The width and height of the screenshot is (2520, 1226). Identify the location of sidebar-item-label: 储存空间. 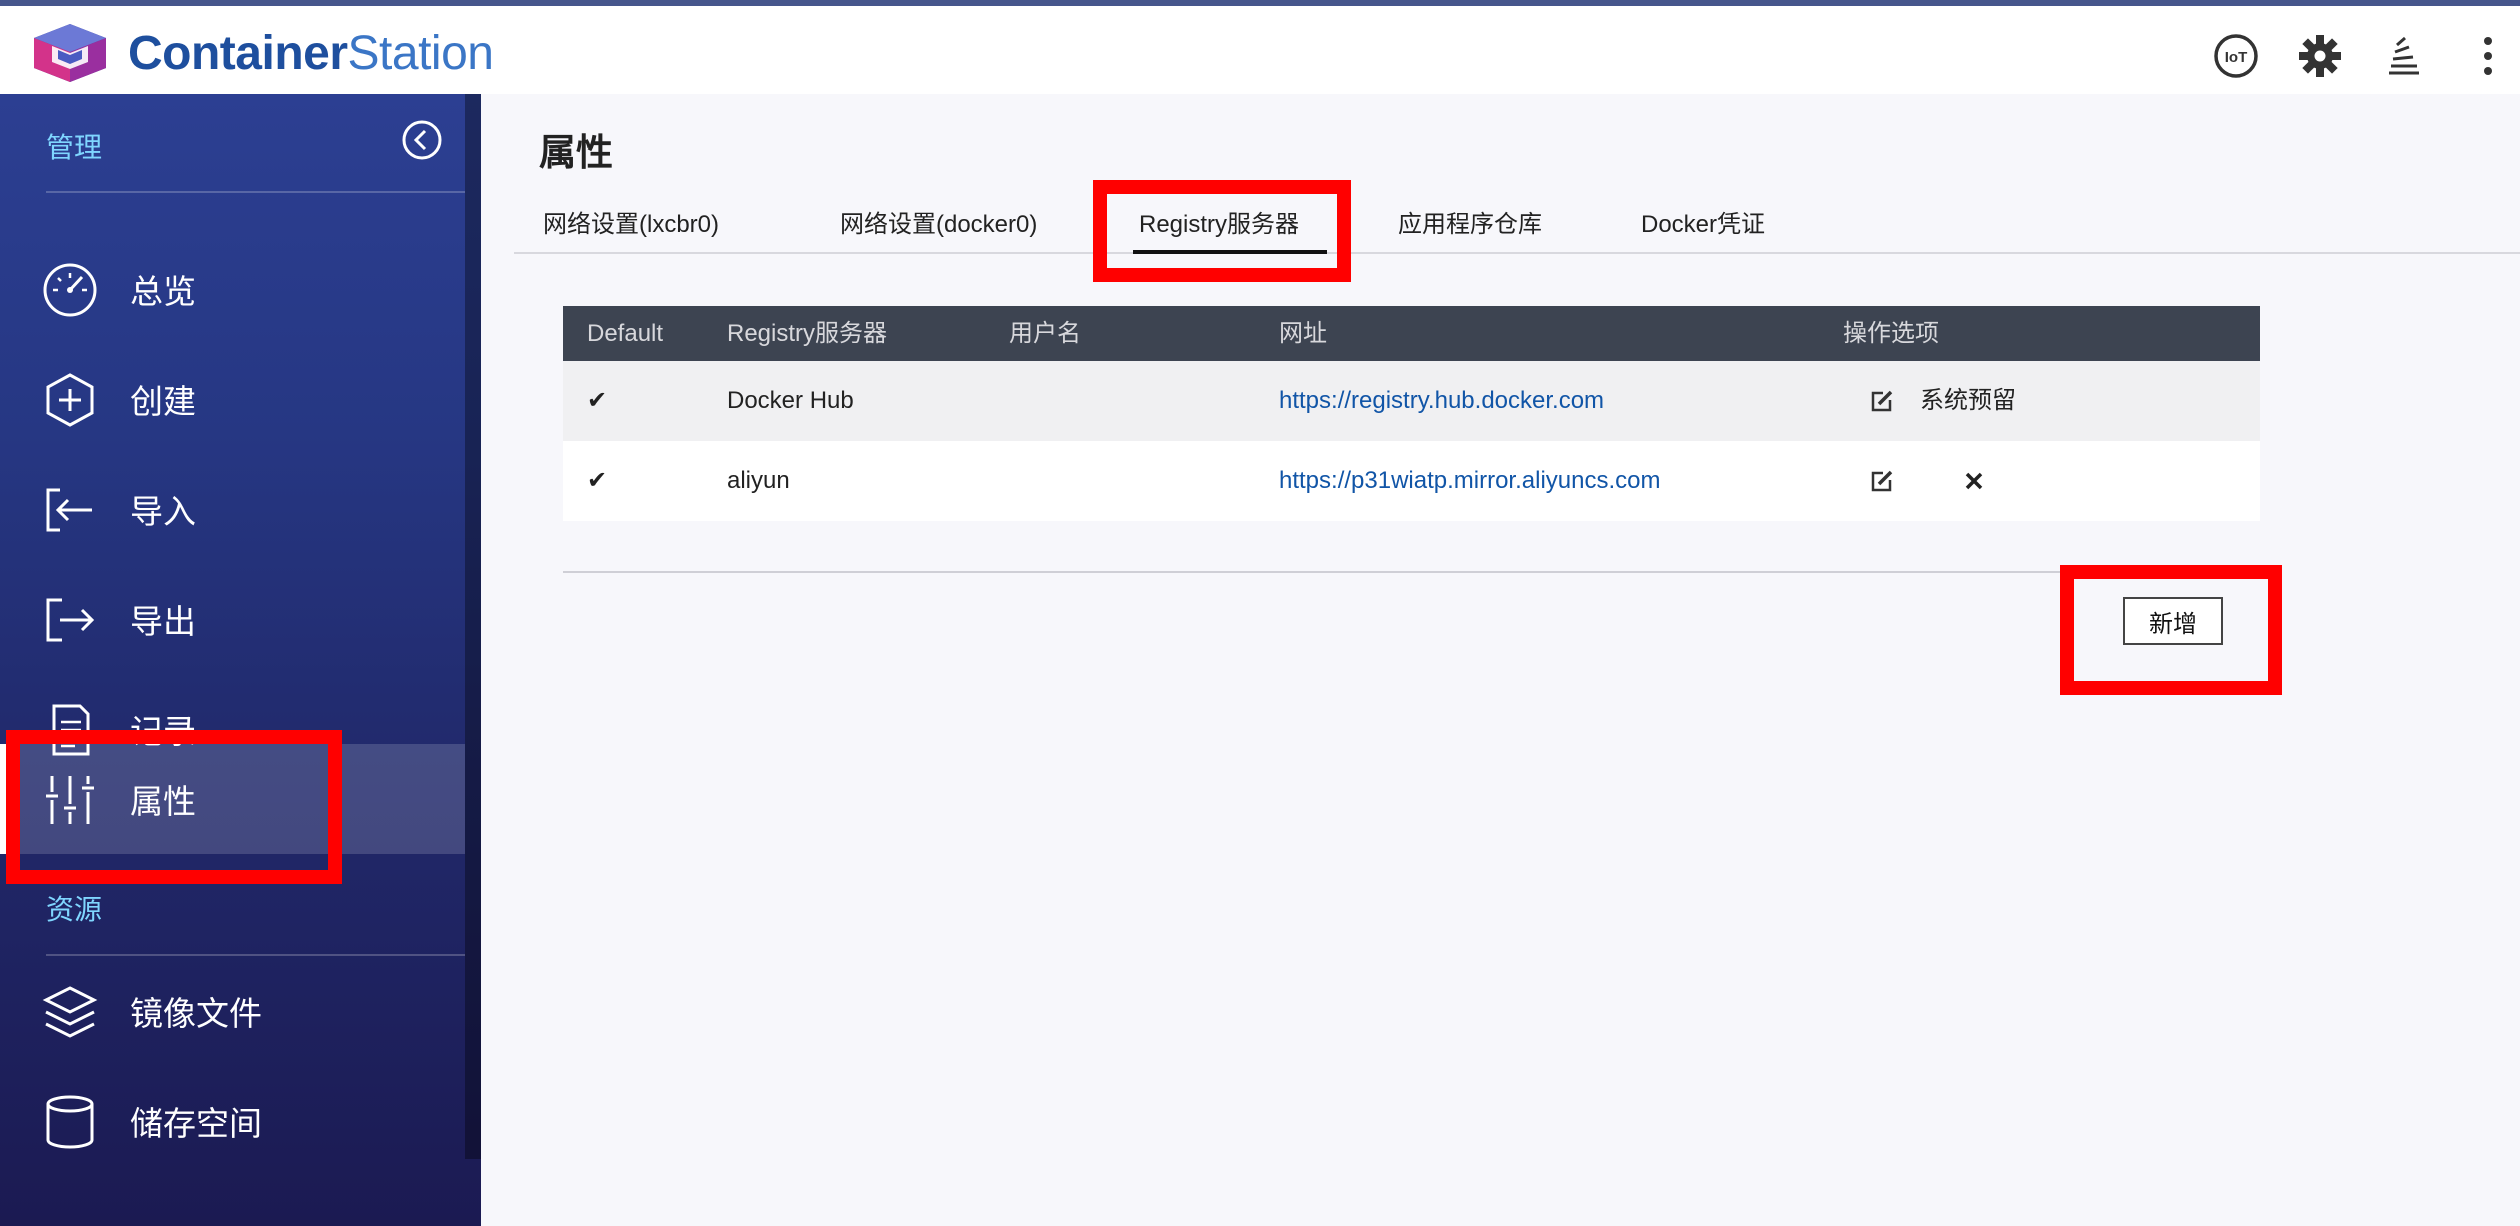
(196, 1123).